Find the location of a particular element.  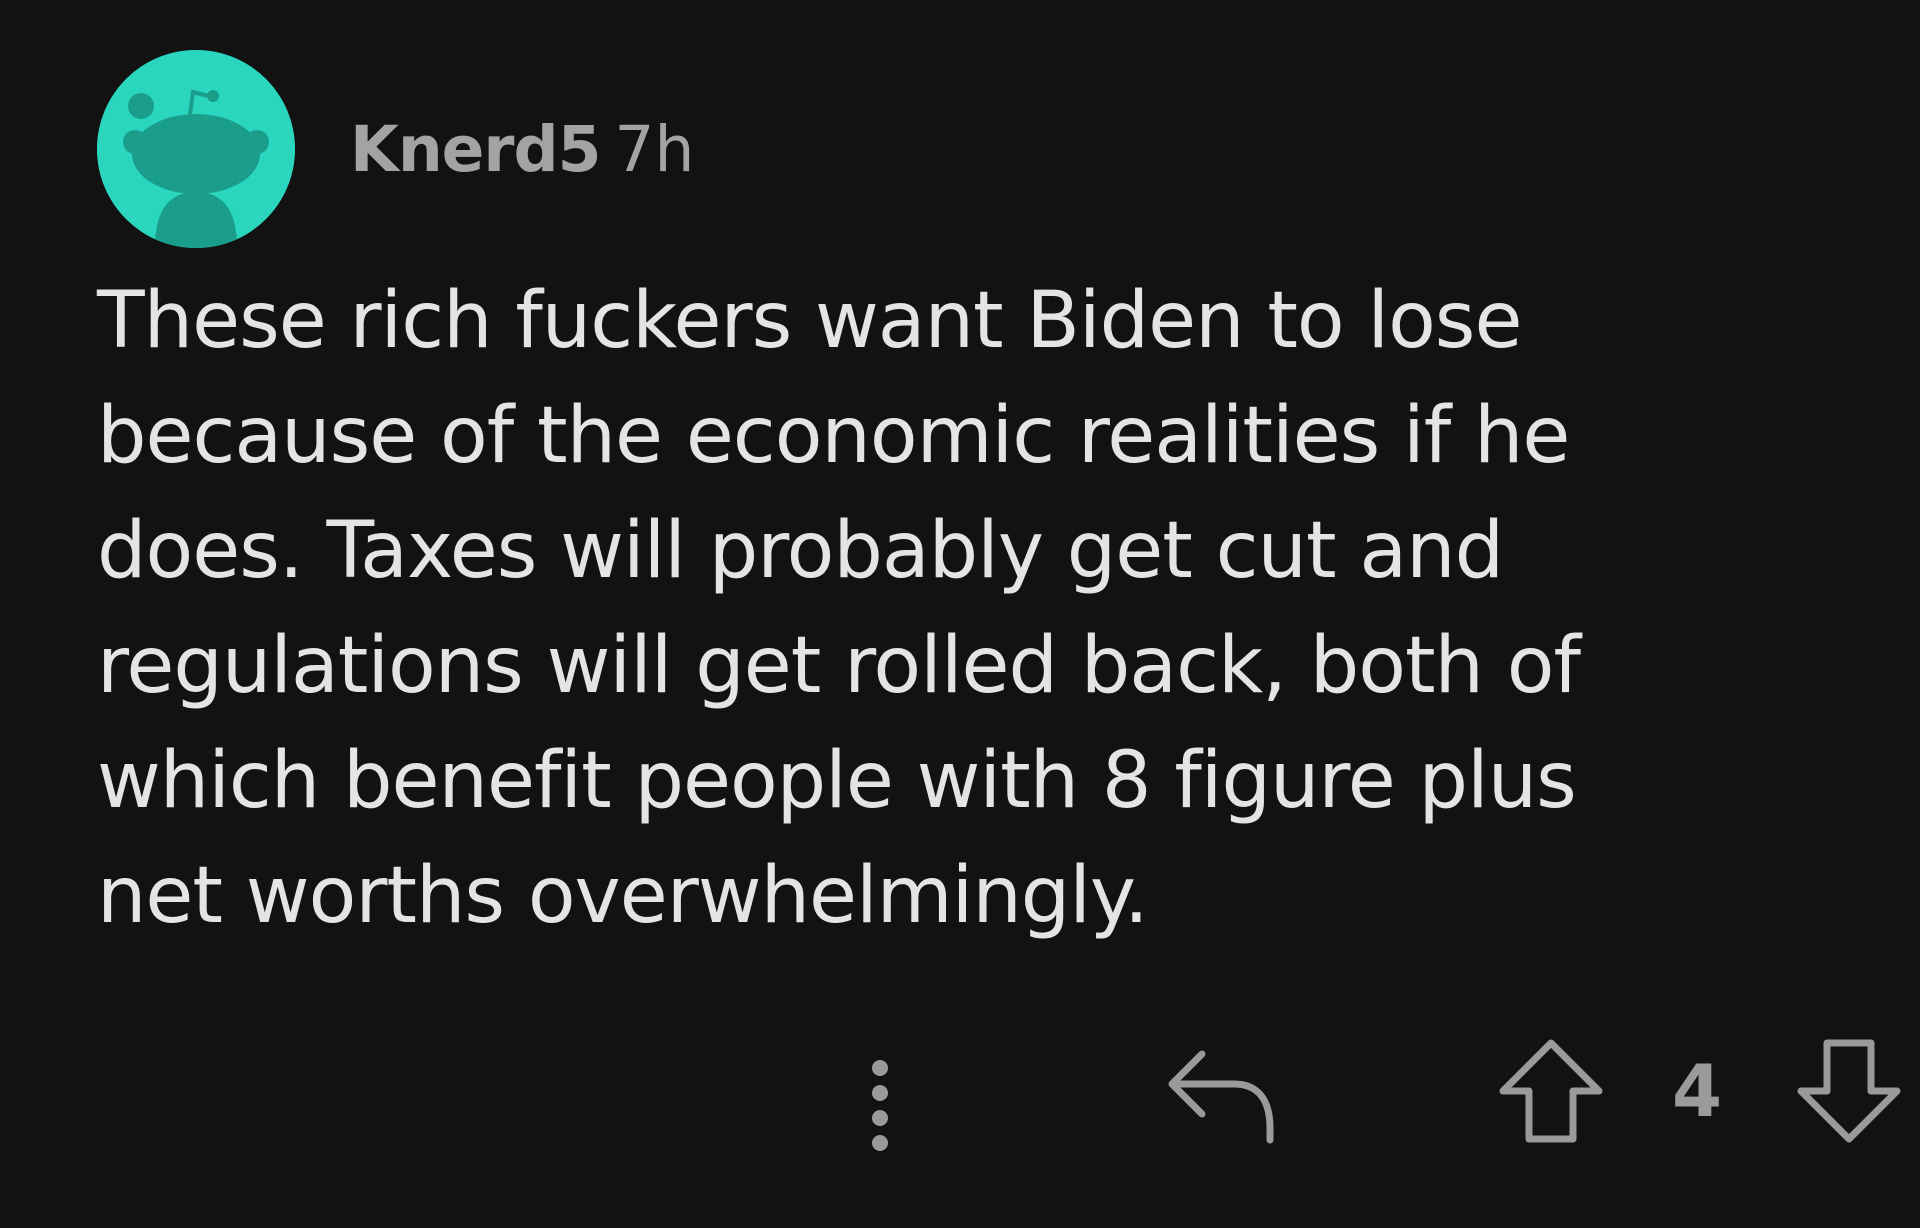

more-vertical-icon is located at coordinates (880, 1105).